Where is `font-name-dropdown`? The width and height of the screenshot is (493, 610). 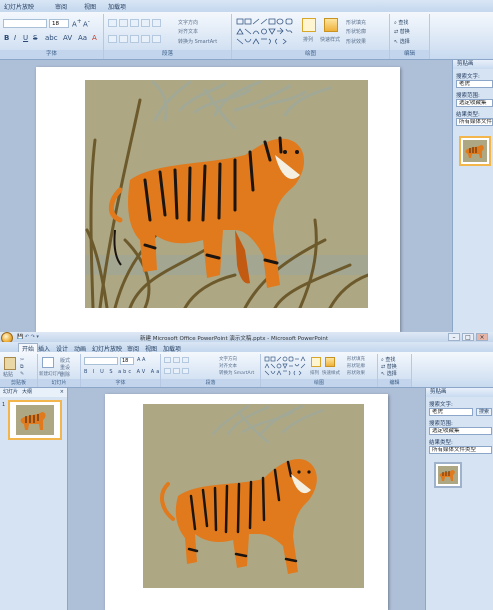
font-name-dropdown is located at coordinates (25, 23).